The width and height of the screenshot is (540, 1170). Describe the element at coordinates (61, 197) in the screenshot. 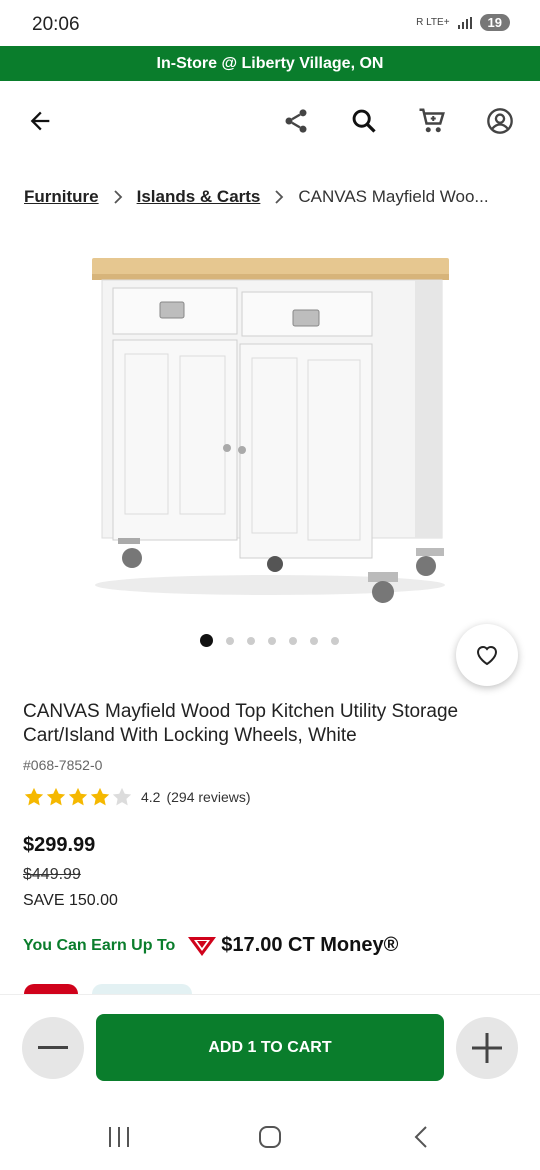

I see `breadcrumb-furniture: Furniture` at that location.